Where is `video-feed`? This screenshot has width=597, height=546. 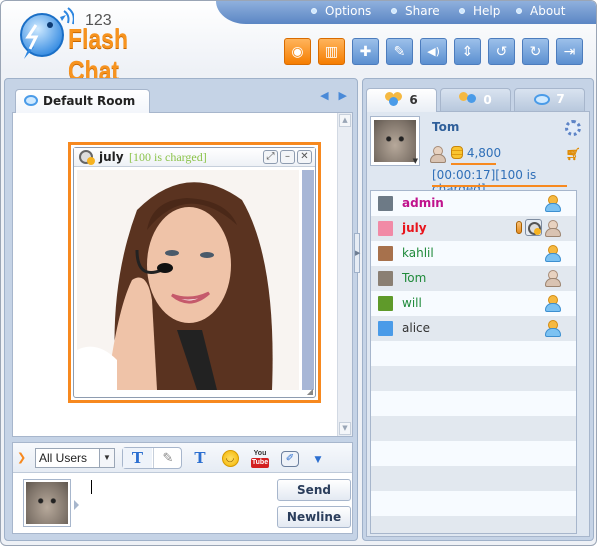 video-feed is located at coordinates (188, 280).